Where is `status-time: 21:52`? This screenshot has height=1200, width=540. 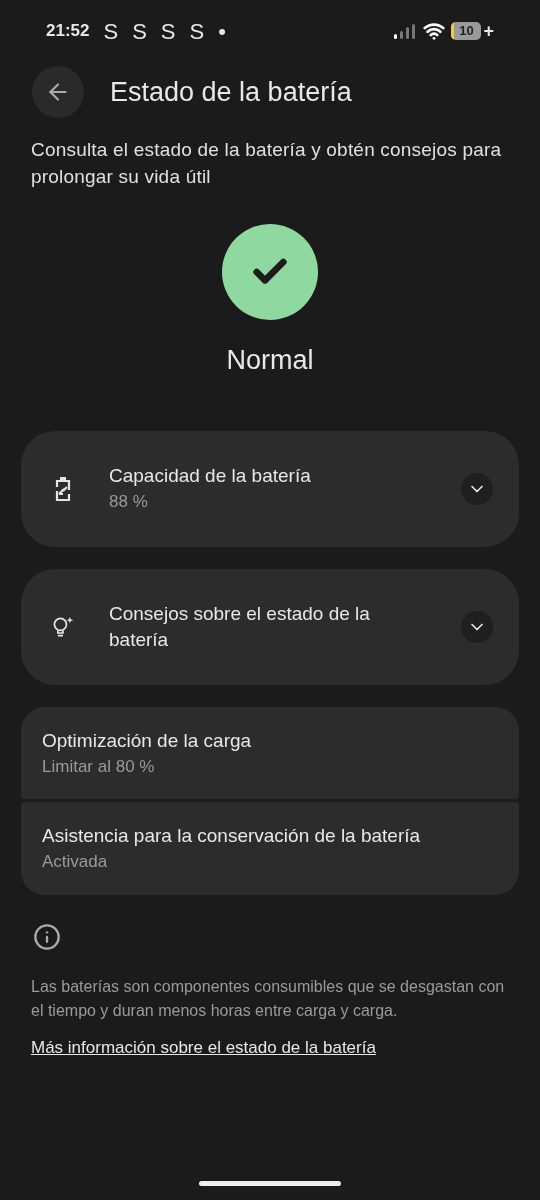 status-time: 21:52 is located at coordinates (68, 31).